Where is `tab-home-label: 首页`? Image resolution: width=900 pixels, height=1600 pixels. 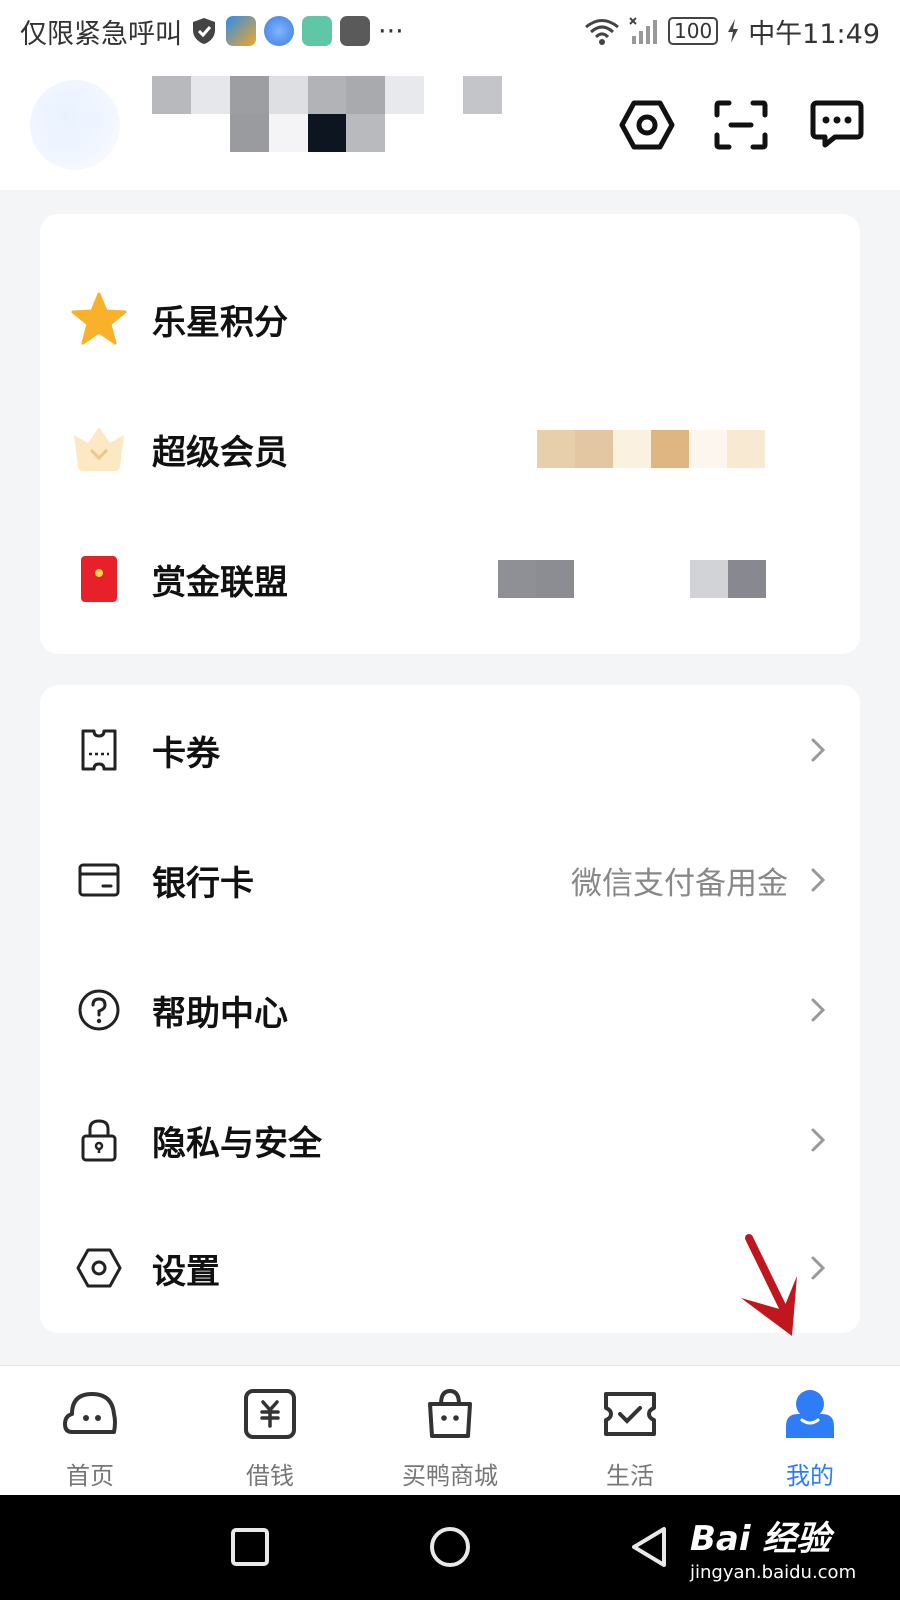 tab-home-label: 首页 is located at coordinates (90, 1476).